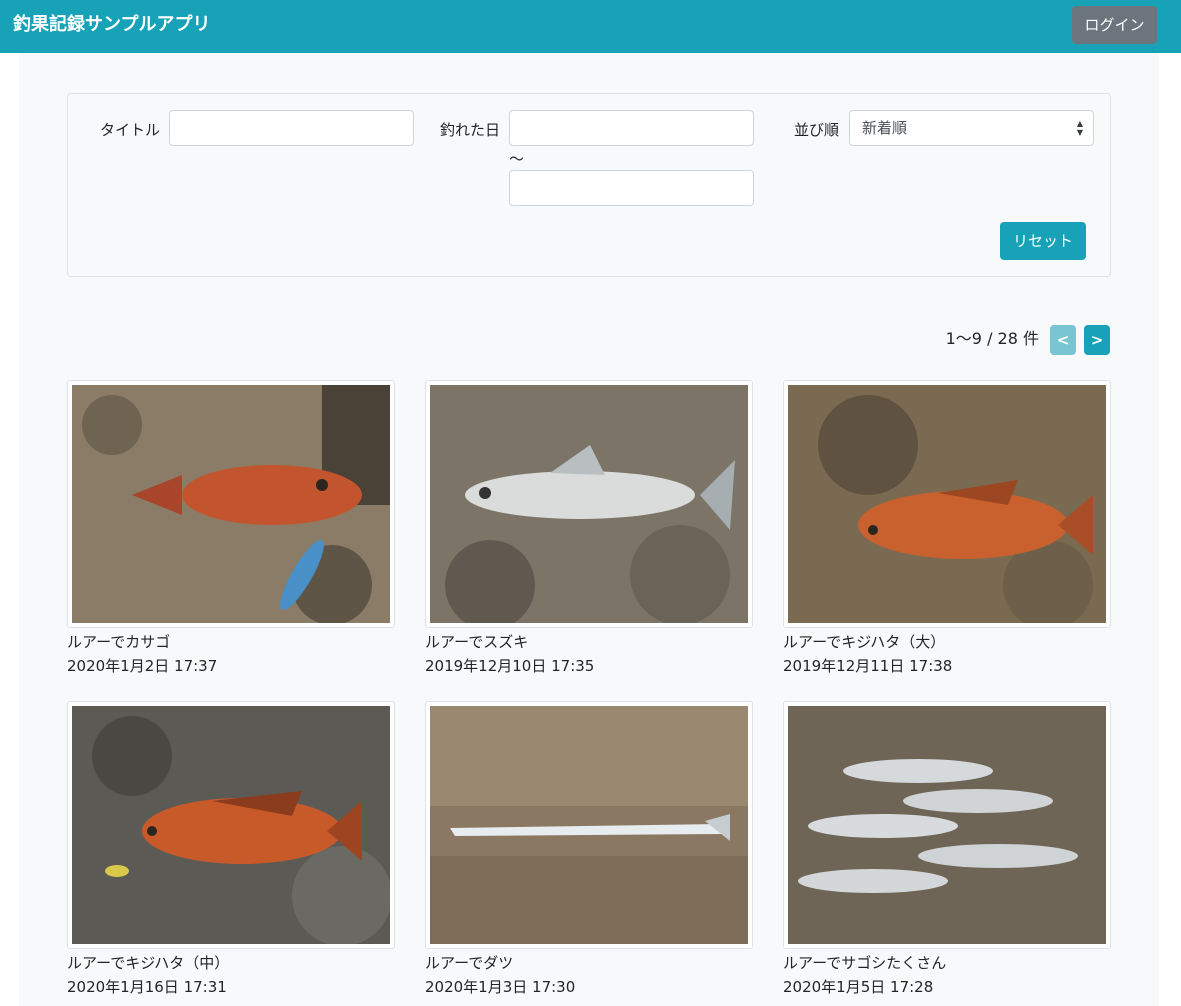  What do you see at coordinates (589, 963) in the screenshot?
I see `record-title: ルアーでダツ` at bounding box center [589, 963].